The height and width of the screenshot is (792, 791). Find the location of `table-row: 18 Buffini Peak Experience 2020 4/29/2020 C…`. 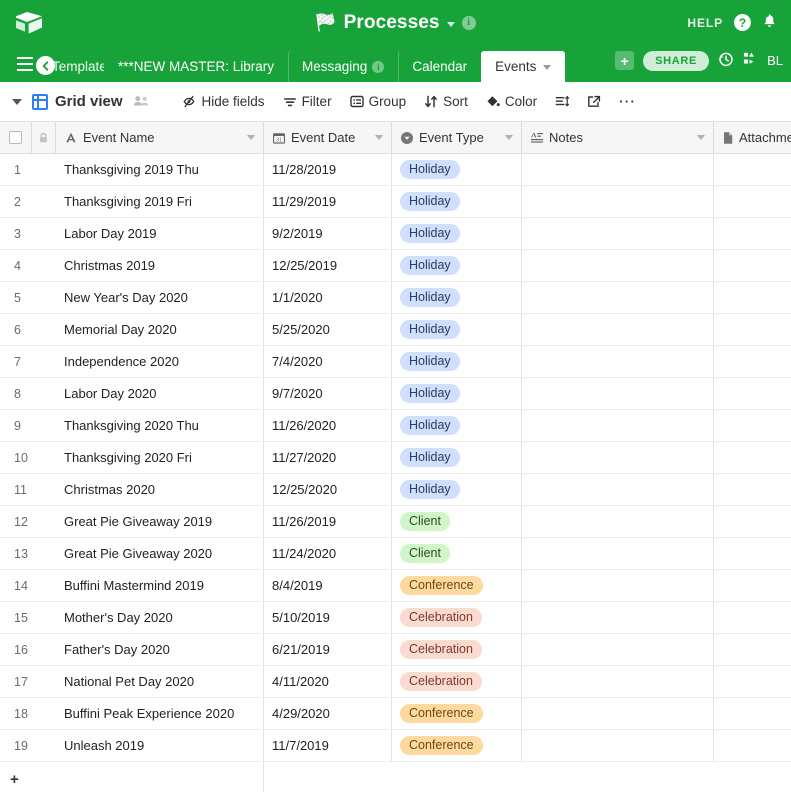

table-row: 18 Buffini Peak Experience 2020 4/29/2020 C… is located at coordinates (395, 714).